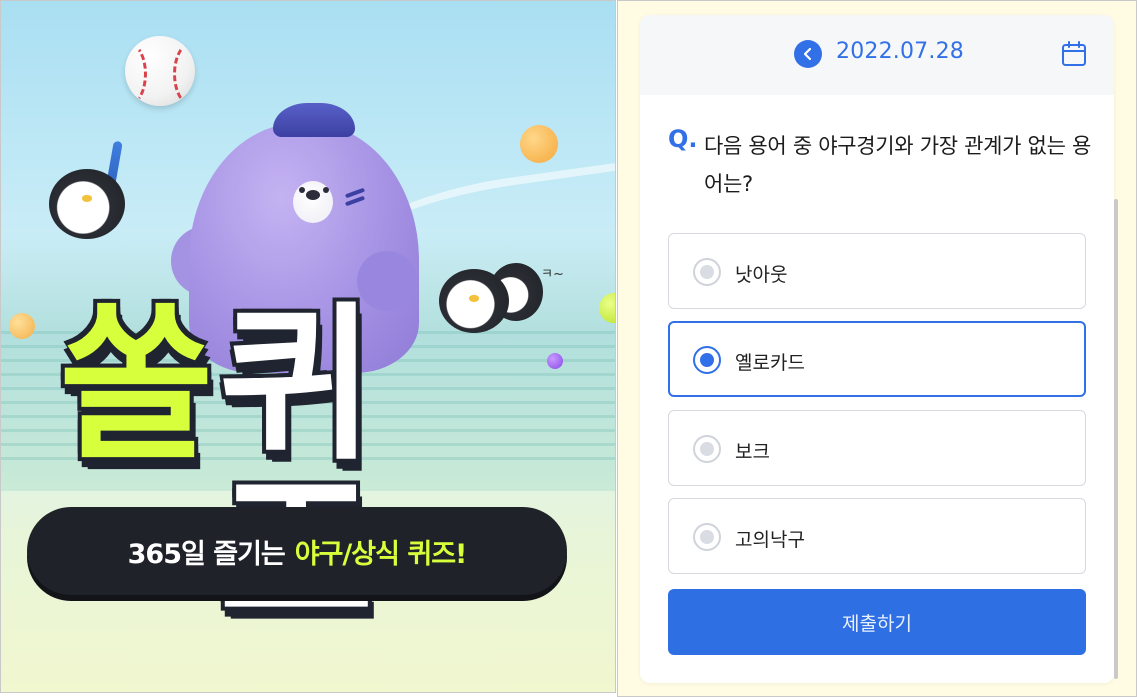 The width and height of the screenshot is (1137, 697). What do you see at coordinates (160, 71) in the screenshot?
I see `baseball-icon` at bounding box center [160, 71].